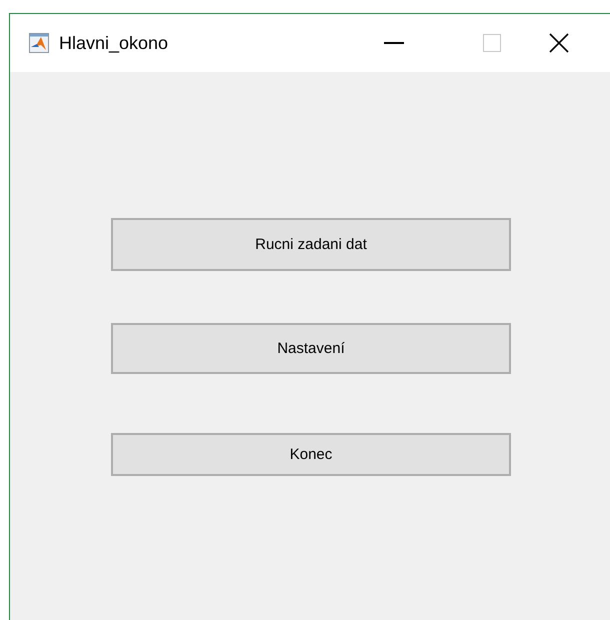 This screenshot has height=620, width=610. I want to click on app-icon, so click(39, 43).